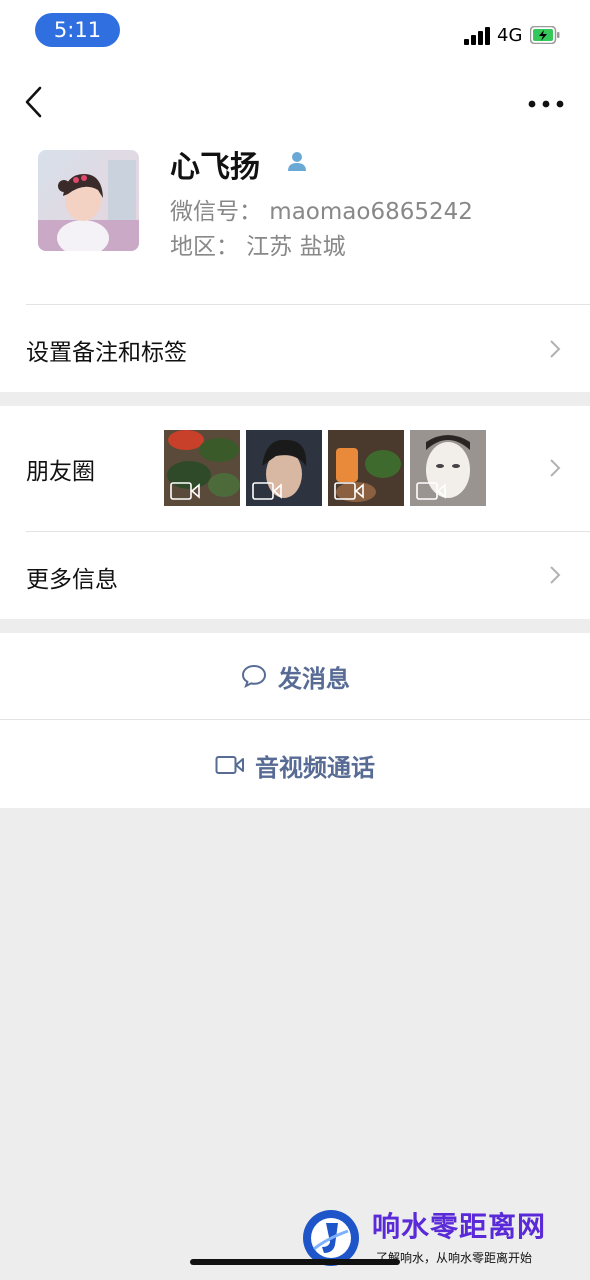 This screenshot has width=590, height=1280. I want to click on video-call-label: 音视频通话, so click(315, 767).